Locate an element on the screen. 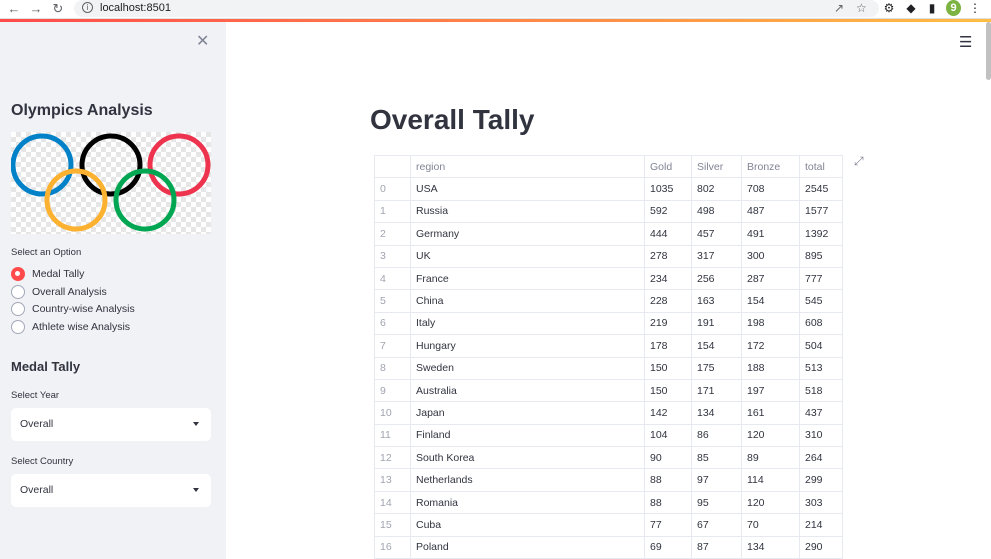 This screenshot has width=991, height=559. row-index: 12 is located at coordinates (392, 458).